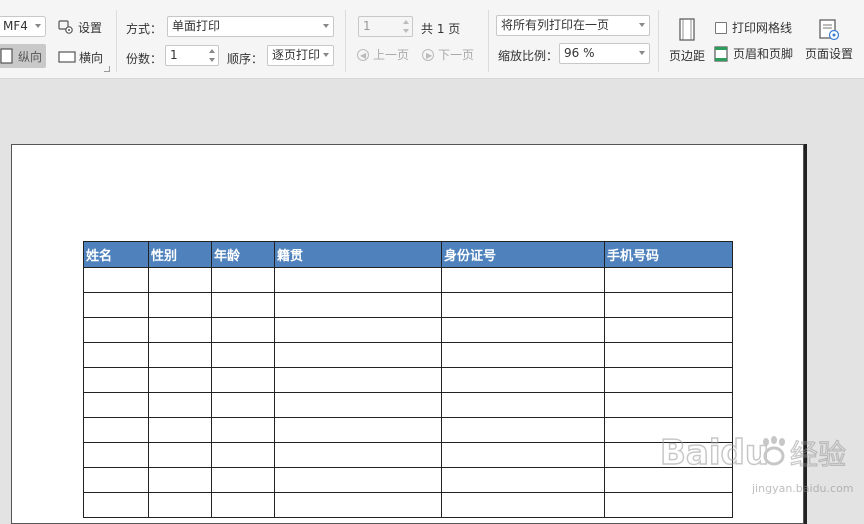 The height and width of the screenshot is (524, 864). I want to click on settings-button: 设置, so click(80, 27).